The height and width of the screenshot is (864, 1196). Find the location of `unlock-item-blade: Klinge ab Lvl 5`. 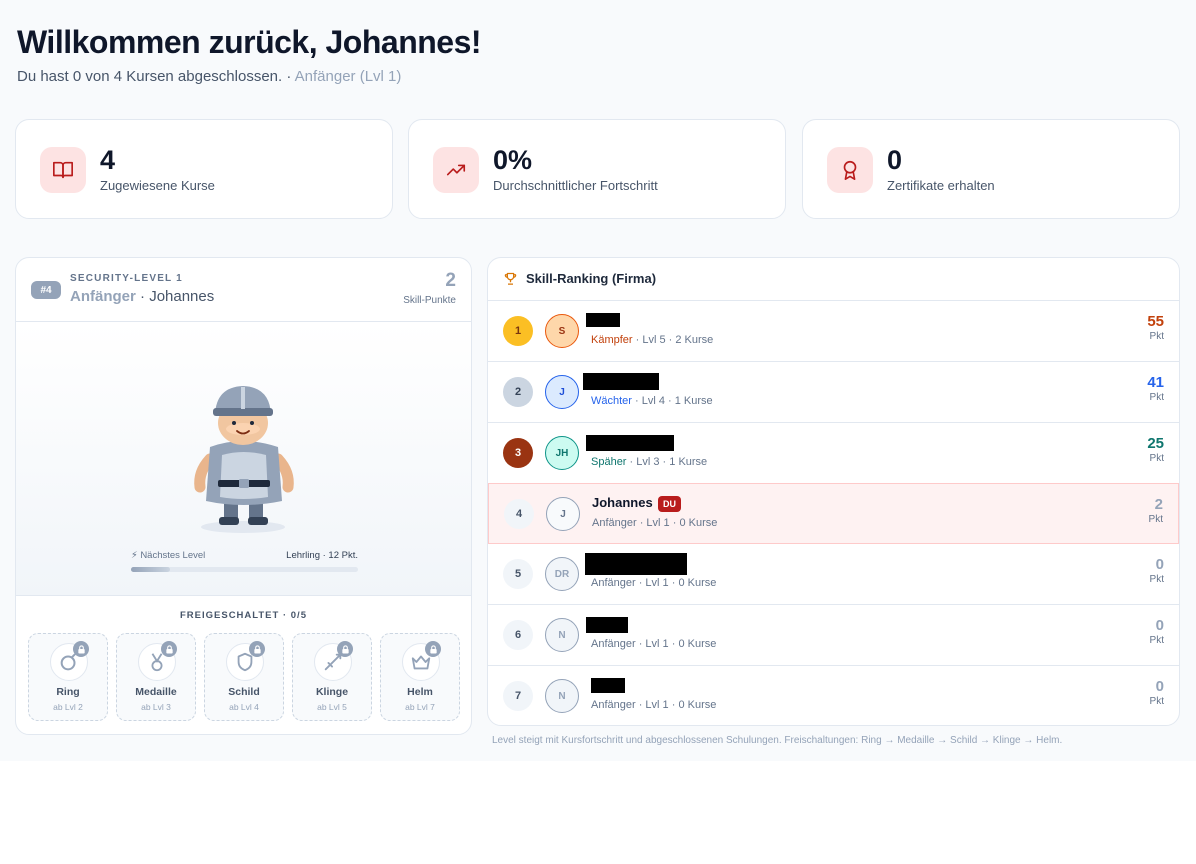

unlock-item-blade: Klinge ab Lvl 5 is located at coordinates (332, 677).